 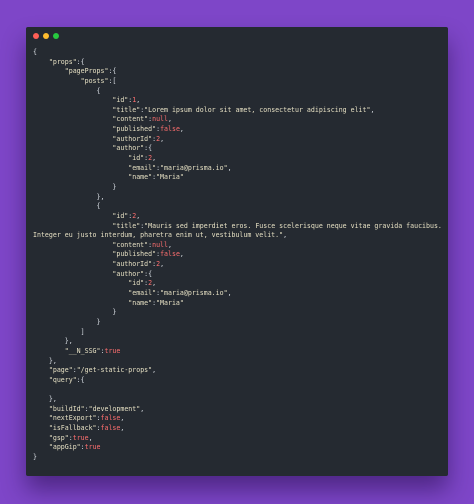 What do you see at coordinates (71, 71) in the screenshot?
I see `code-token: "pageProps"` at bounding box center [71, 71].